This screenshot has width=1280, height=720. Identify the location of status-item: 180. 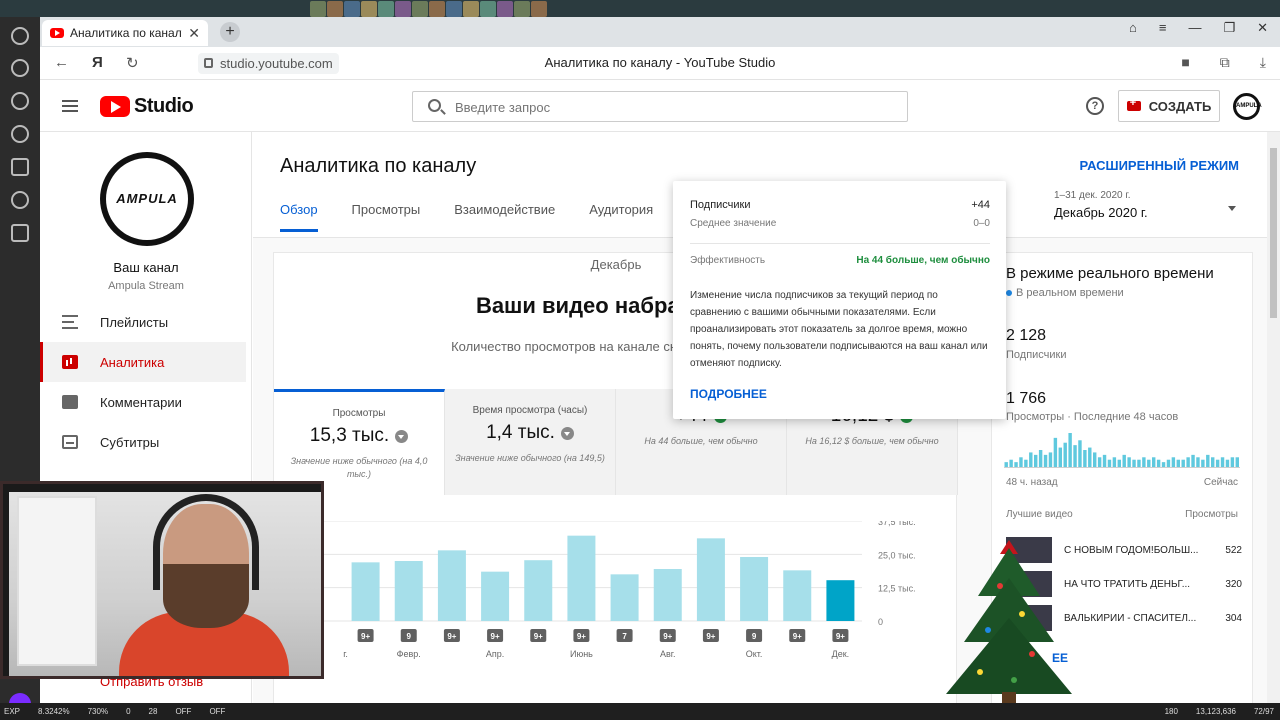
(1171, 711).